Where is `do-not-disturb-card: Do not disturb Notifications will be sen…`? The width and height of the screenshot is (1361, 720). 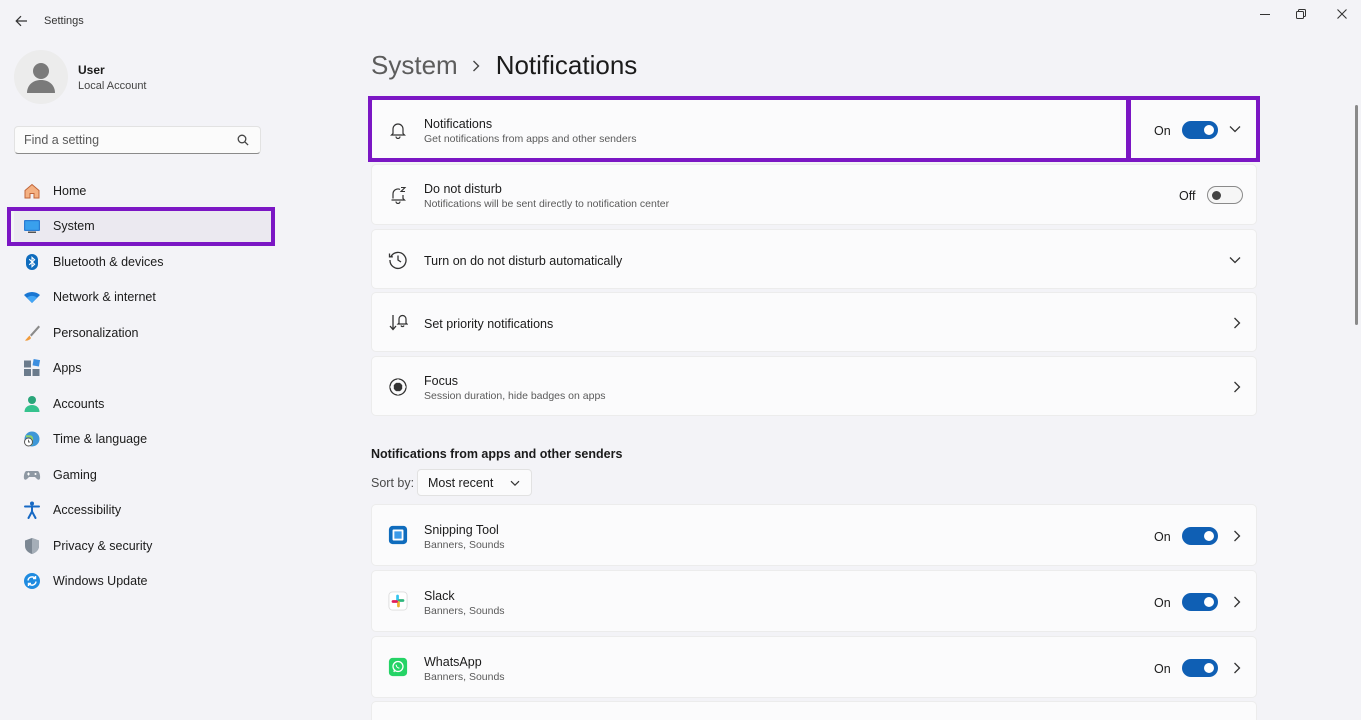 do-not-disturb-card: Do not disturb Notifications will be sen… is located at coordinates (814, 194).